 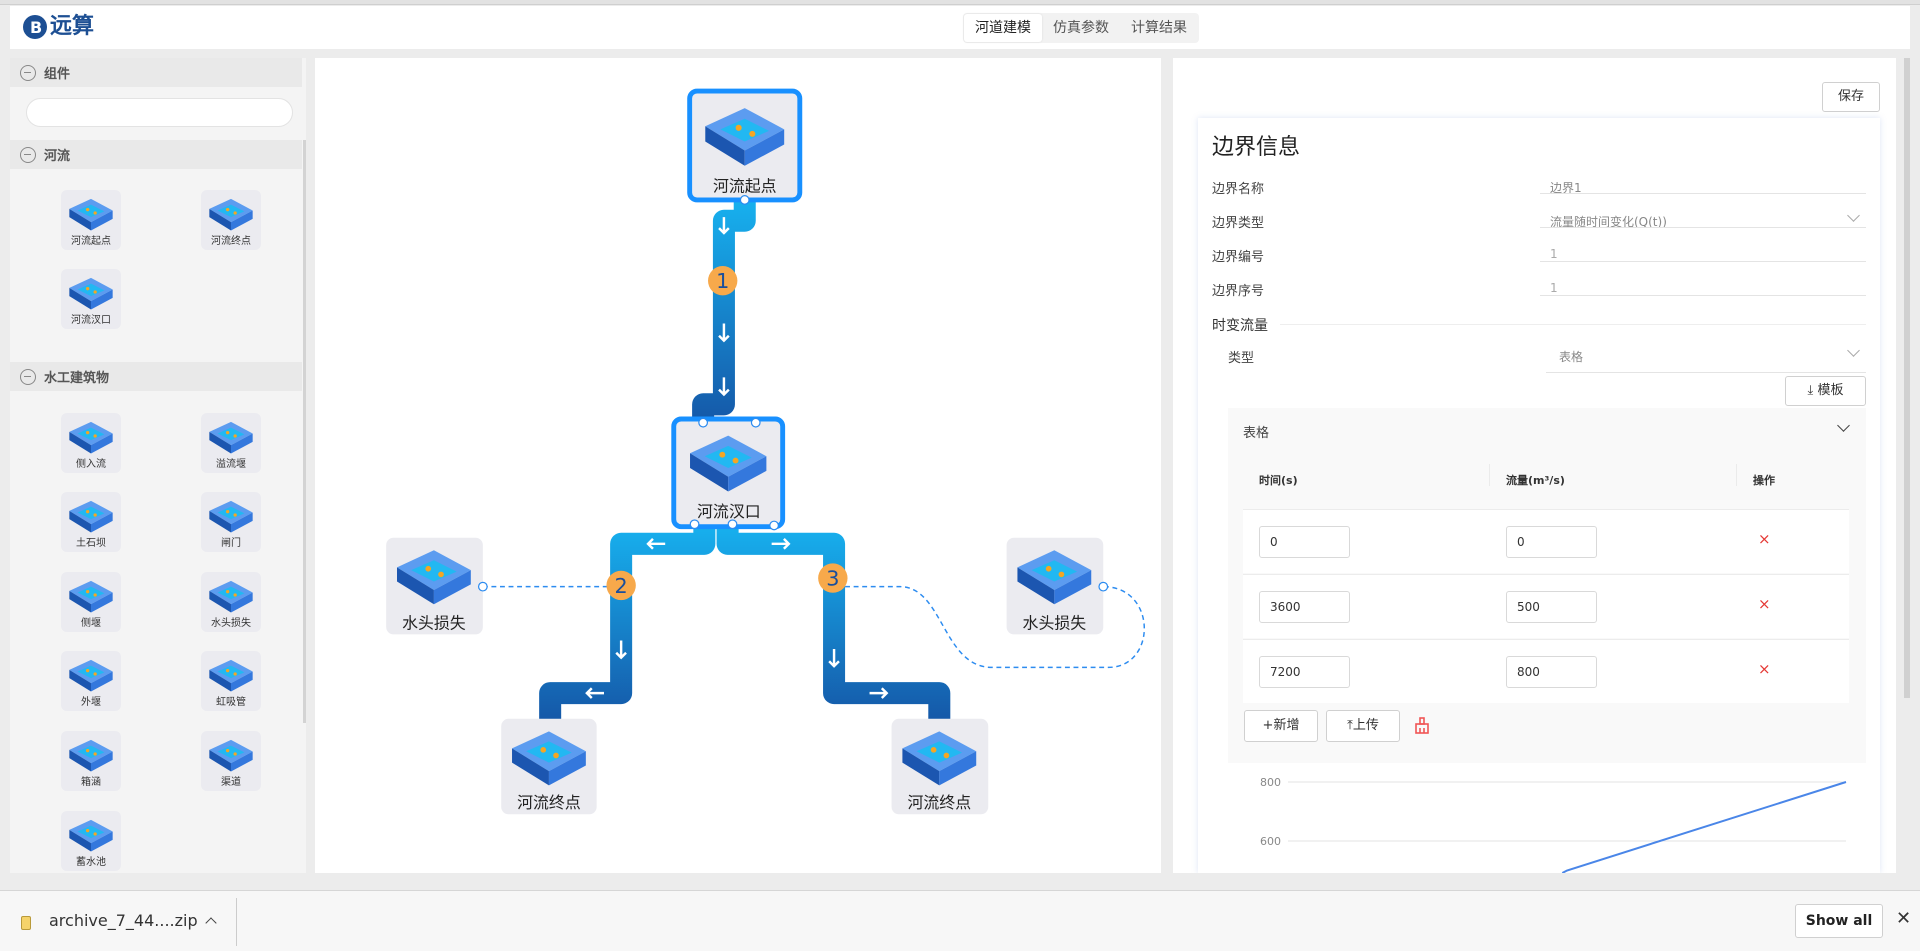 What do you see at coordinates (1839, 921) in the screenshot?
I see `show-all-button: Show all` at bounding box center [1839, 921].